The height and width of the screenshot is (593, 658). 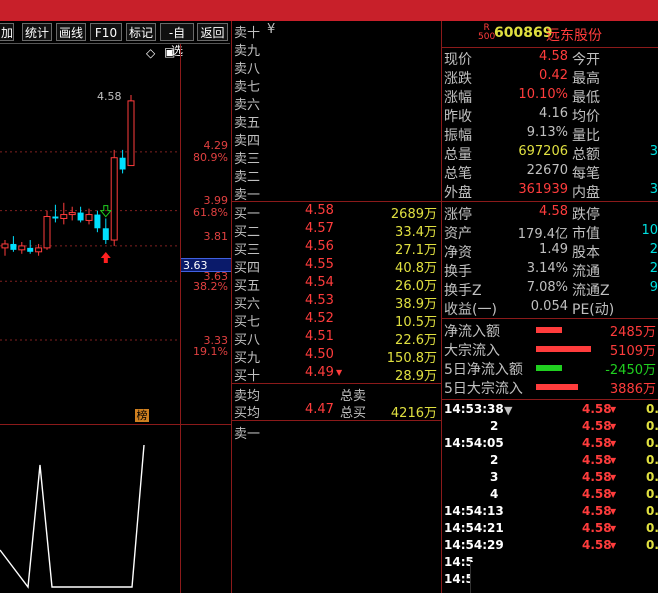 I want to click on quote-row: 总量 697206 总额 3, so click(x=550, y=153).